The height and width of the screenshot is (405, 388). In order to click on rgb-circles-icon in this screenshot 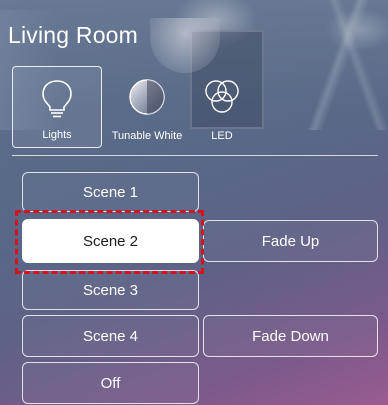, I will do `click(222, 96)`.